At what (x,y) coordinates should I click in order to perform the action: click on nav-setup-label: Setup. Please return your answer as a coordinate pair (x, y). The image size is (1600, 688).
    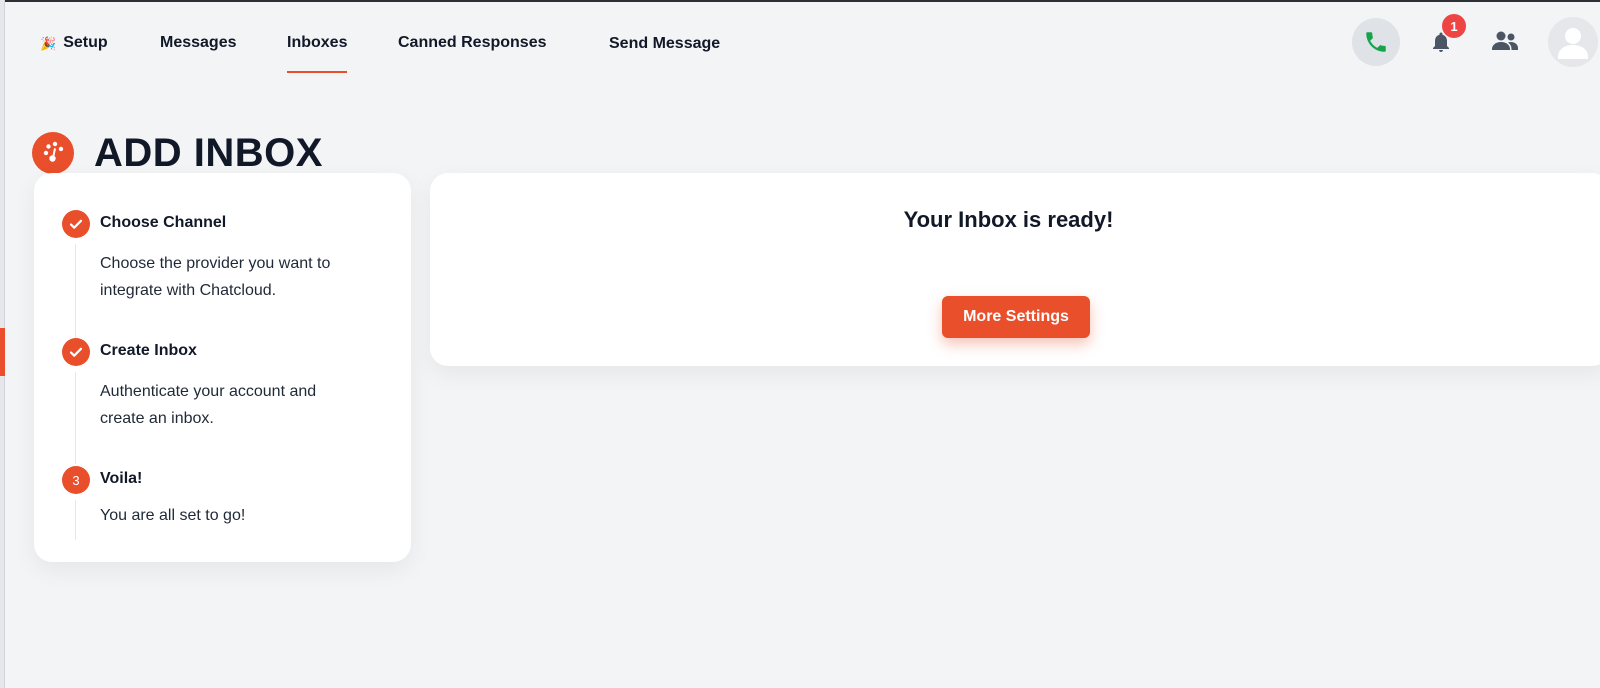
    Looking at the image, I should click on (85, 42).